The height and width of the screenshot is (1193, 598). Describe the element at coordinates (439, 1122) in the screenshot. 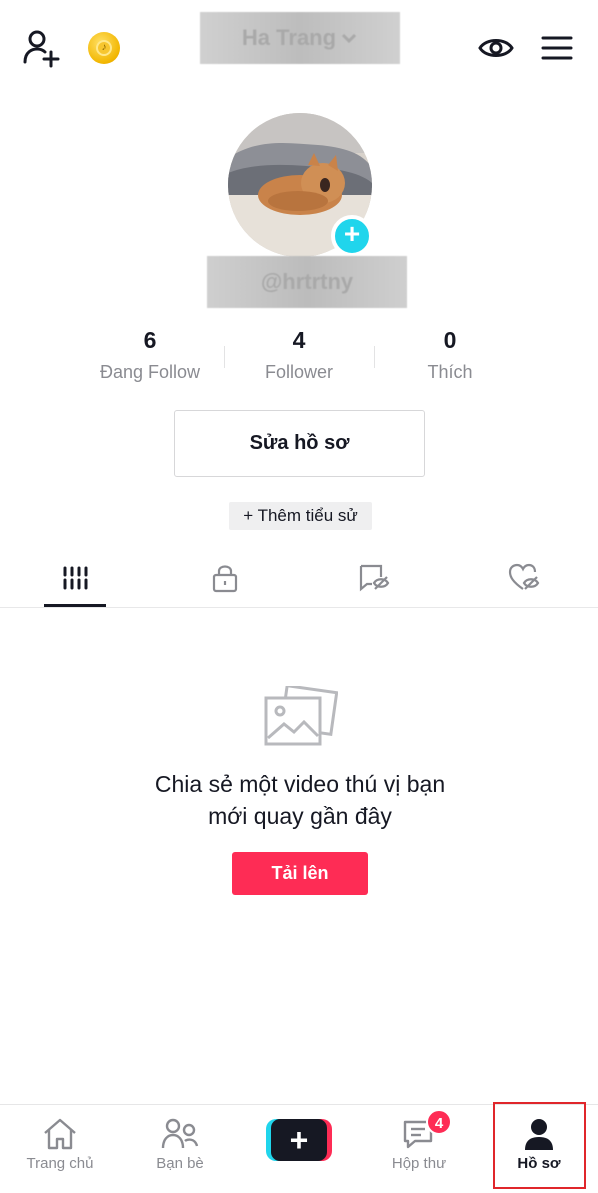

I see `inbox-badge: 4` at that location.